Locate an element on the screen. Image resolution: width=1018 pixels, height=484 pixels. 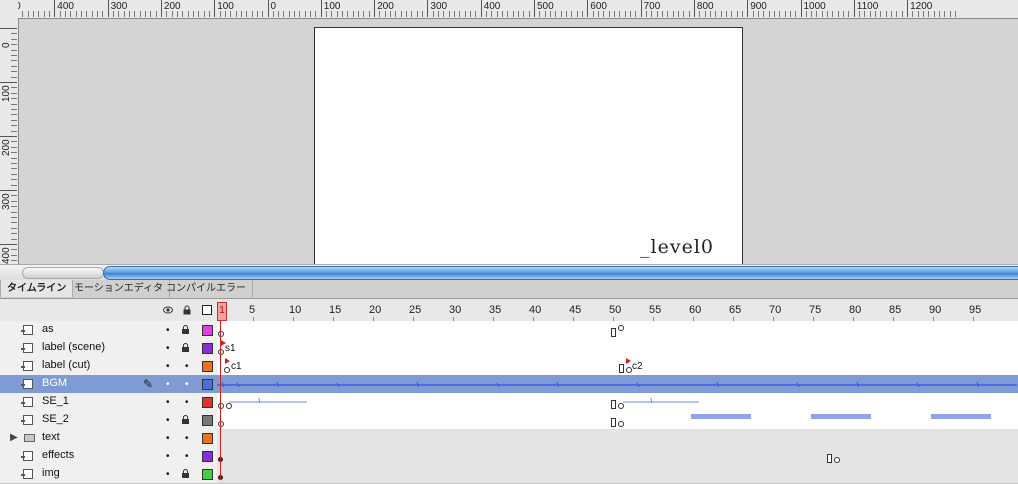
layer-row: label (cut) • • c1 c2 is located at coordinates (509, 366).